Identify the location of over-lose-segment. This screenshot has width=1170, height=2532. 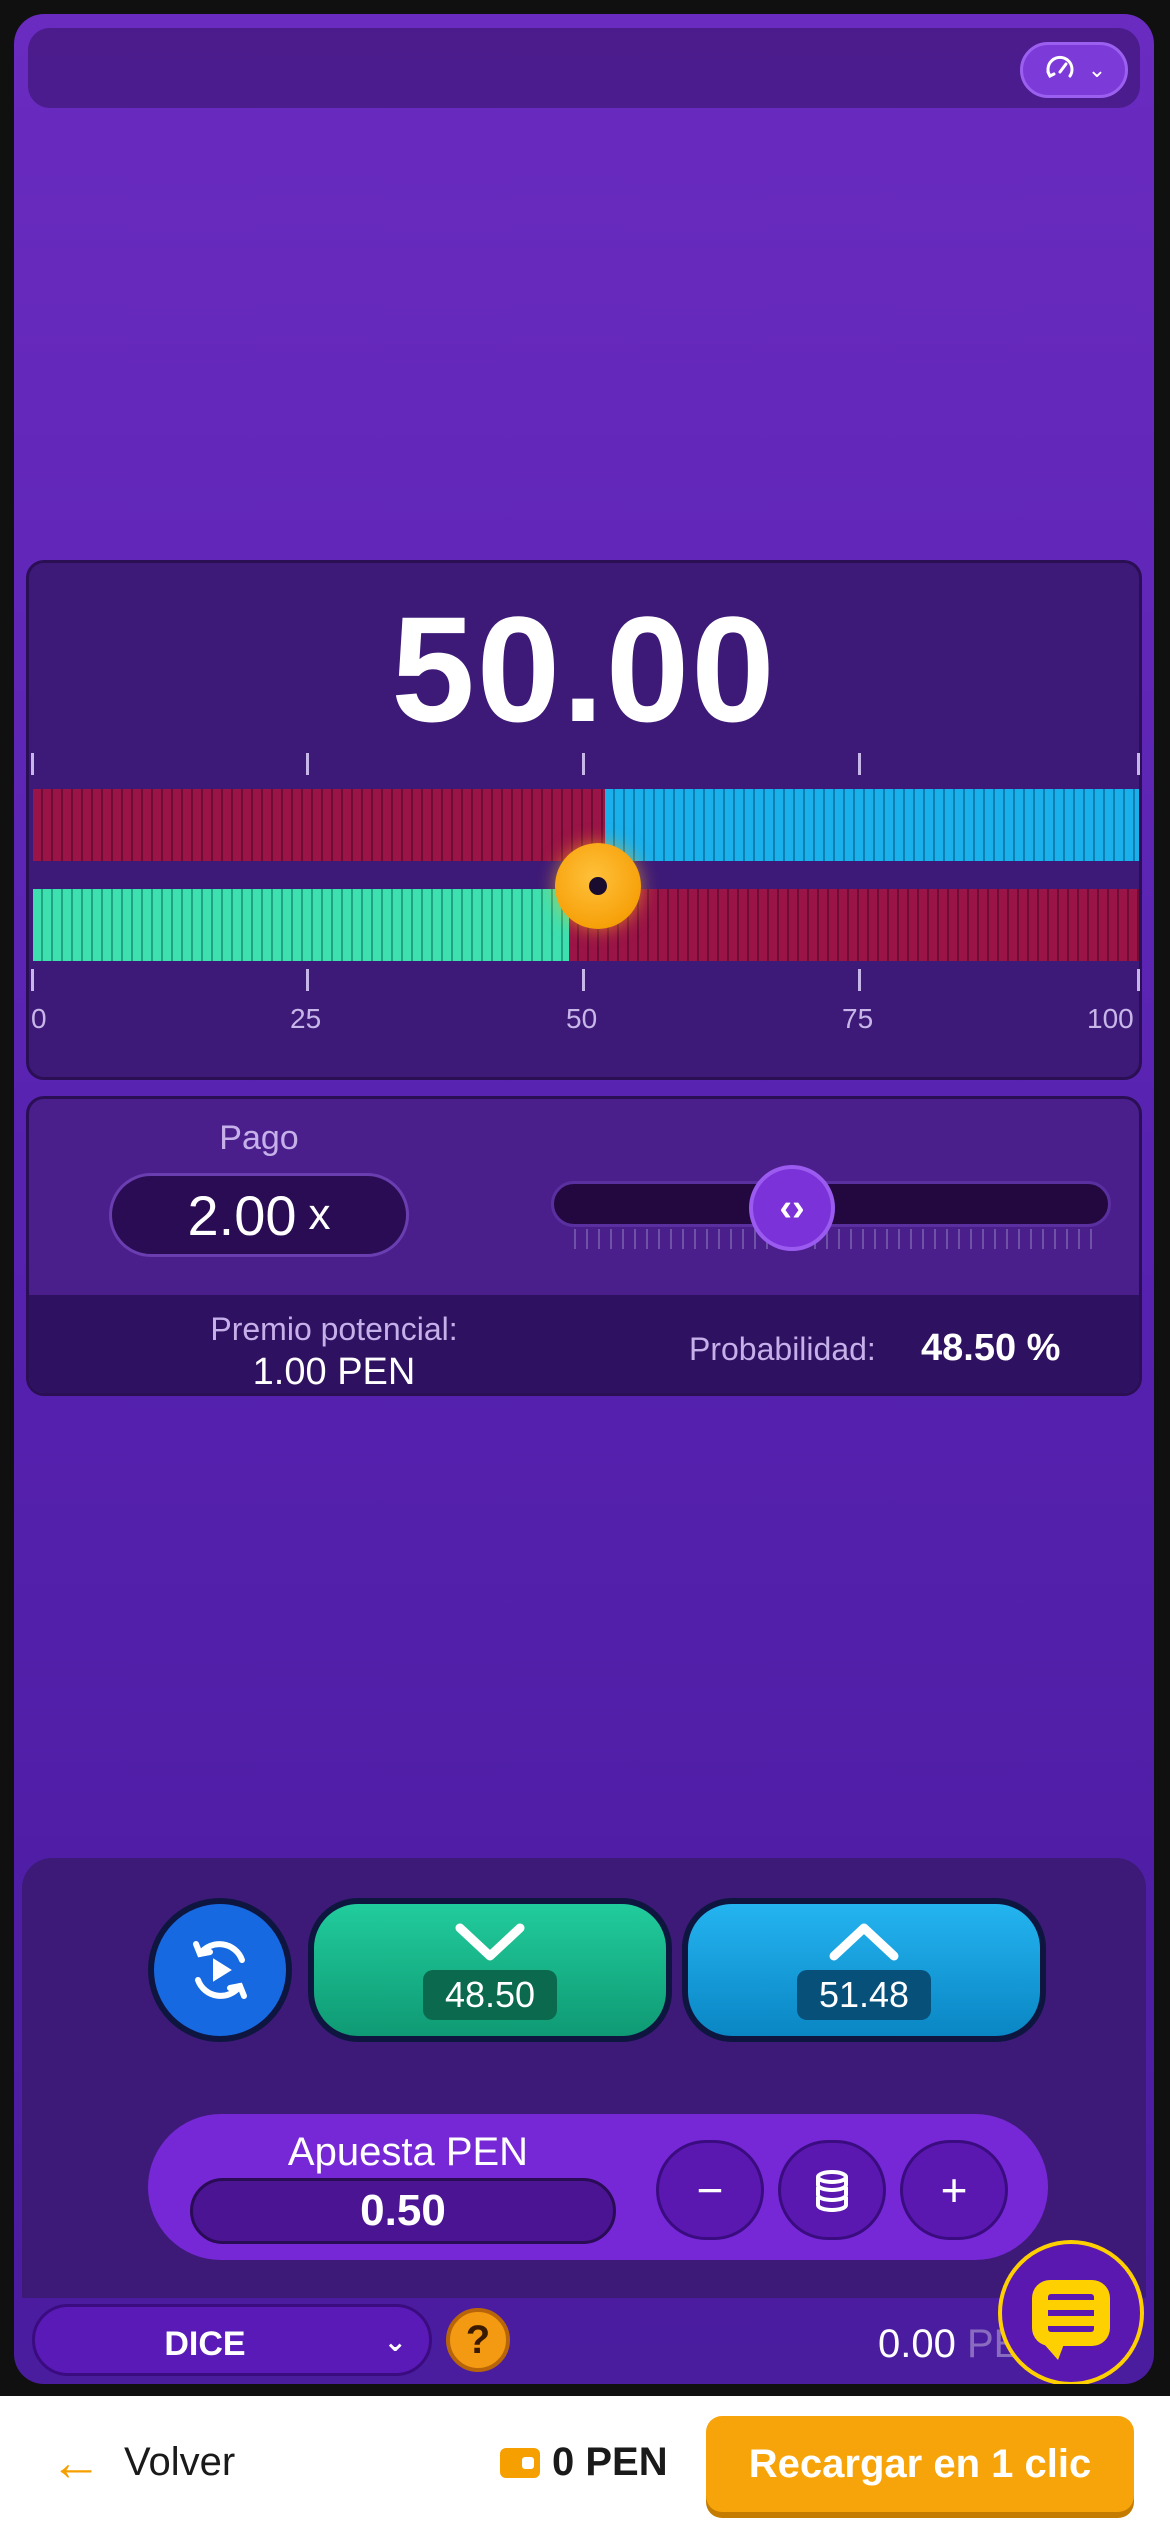
(319, 825).